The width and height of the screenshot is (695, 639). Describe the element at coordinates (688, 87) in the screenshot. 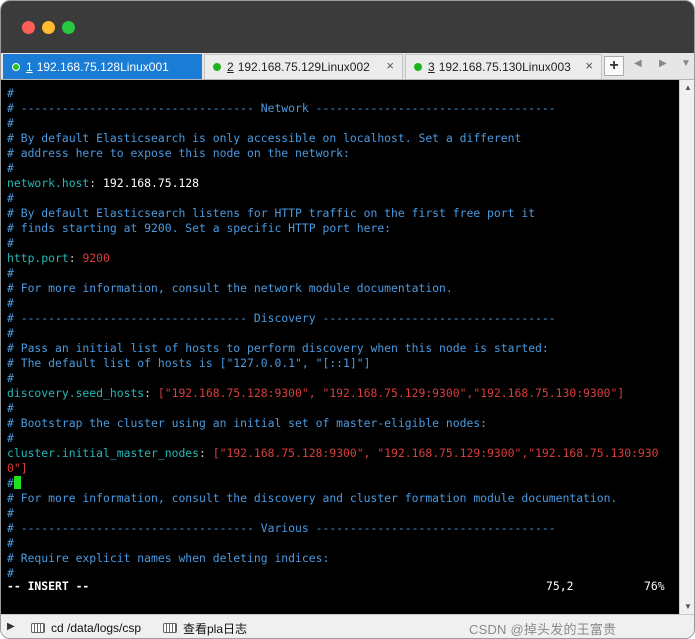

I see `scroll-up-icon: ▲` at that location.